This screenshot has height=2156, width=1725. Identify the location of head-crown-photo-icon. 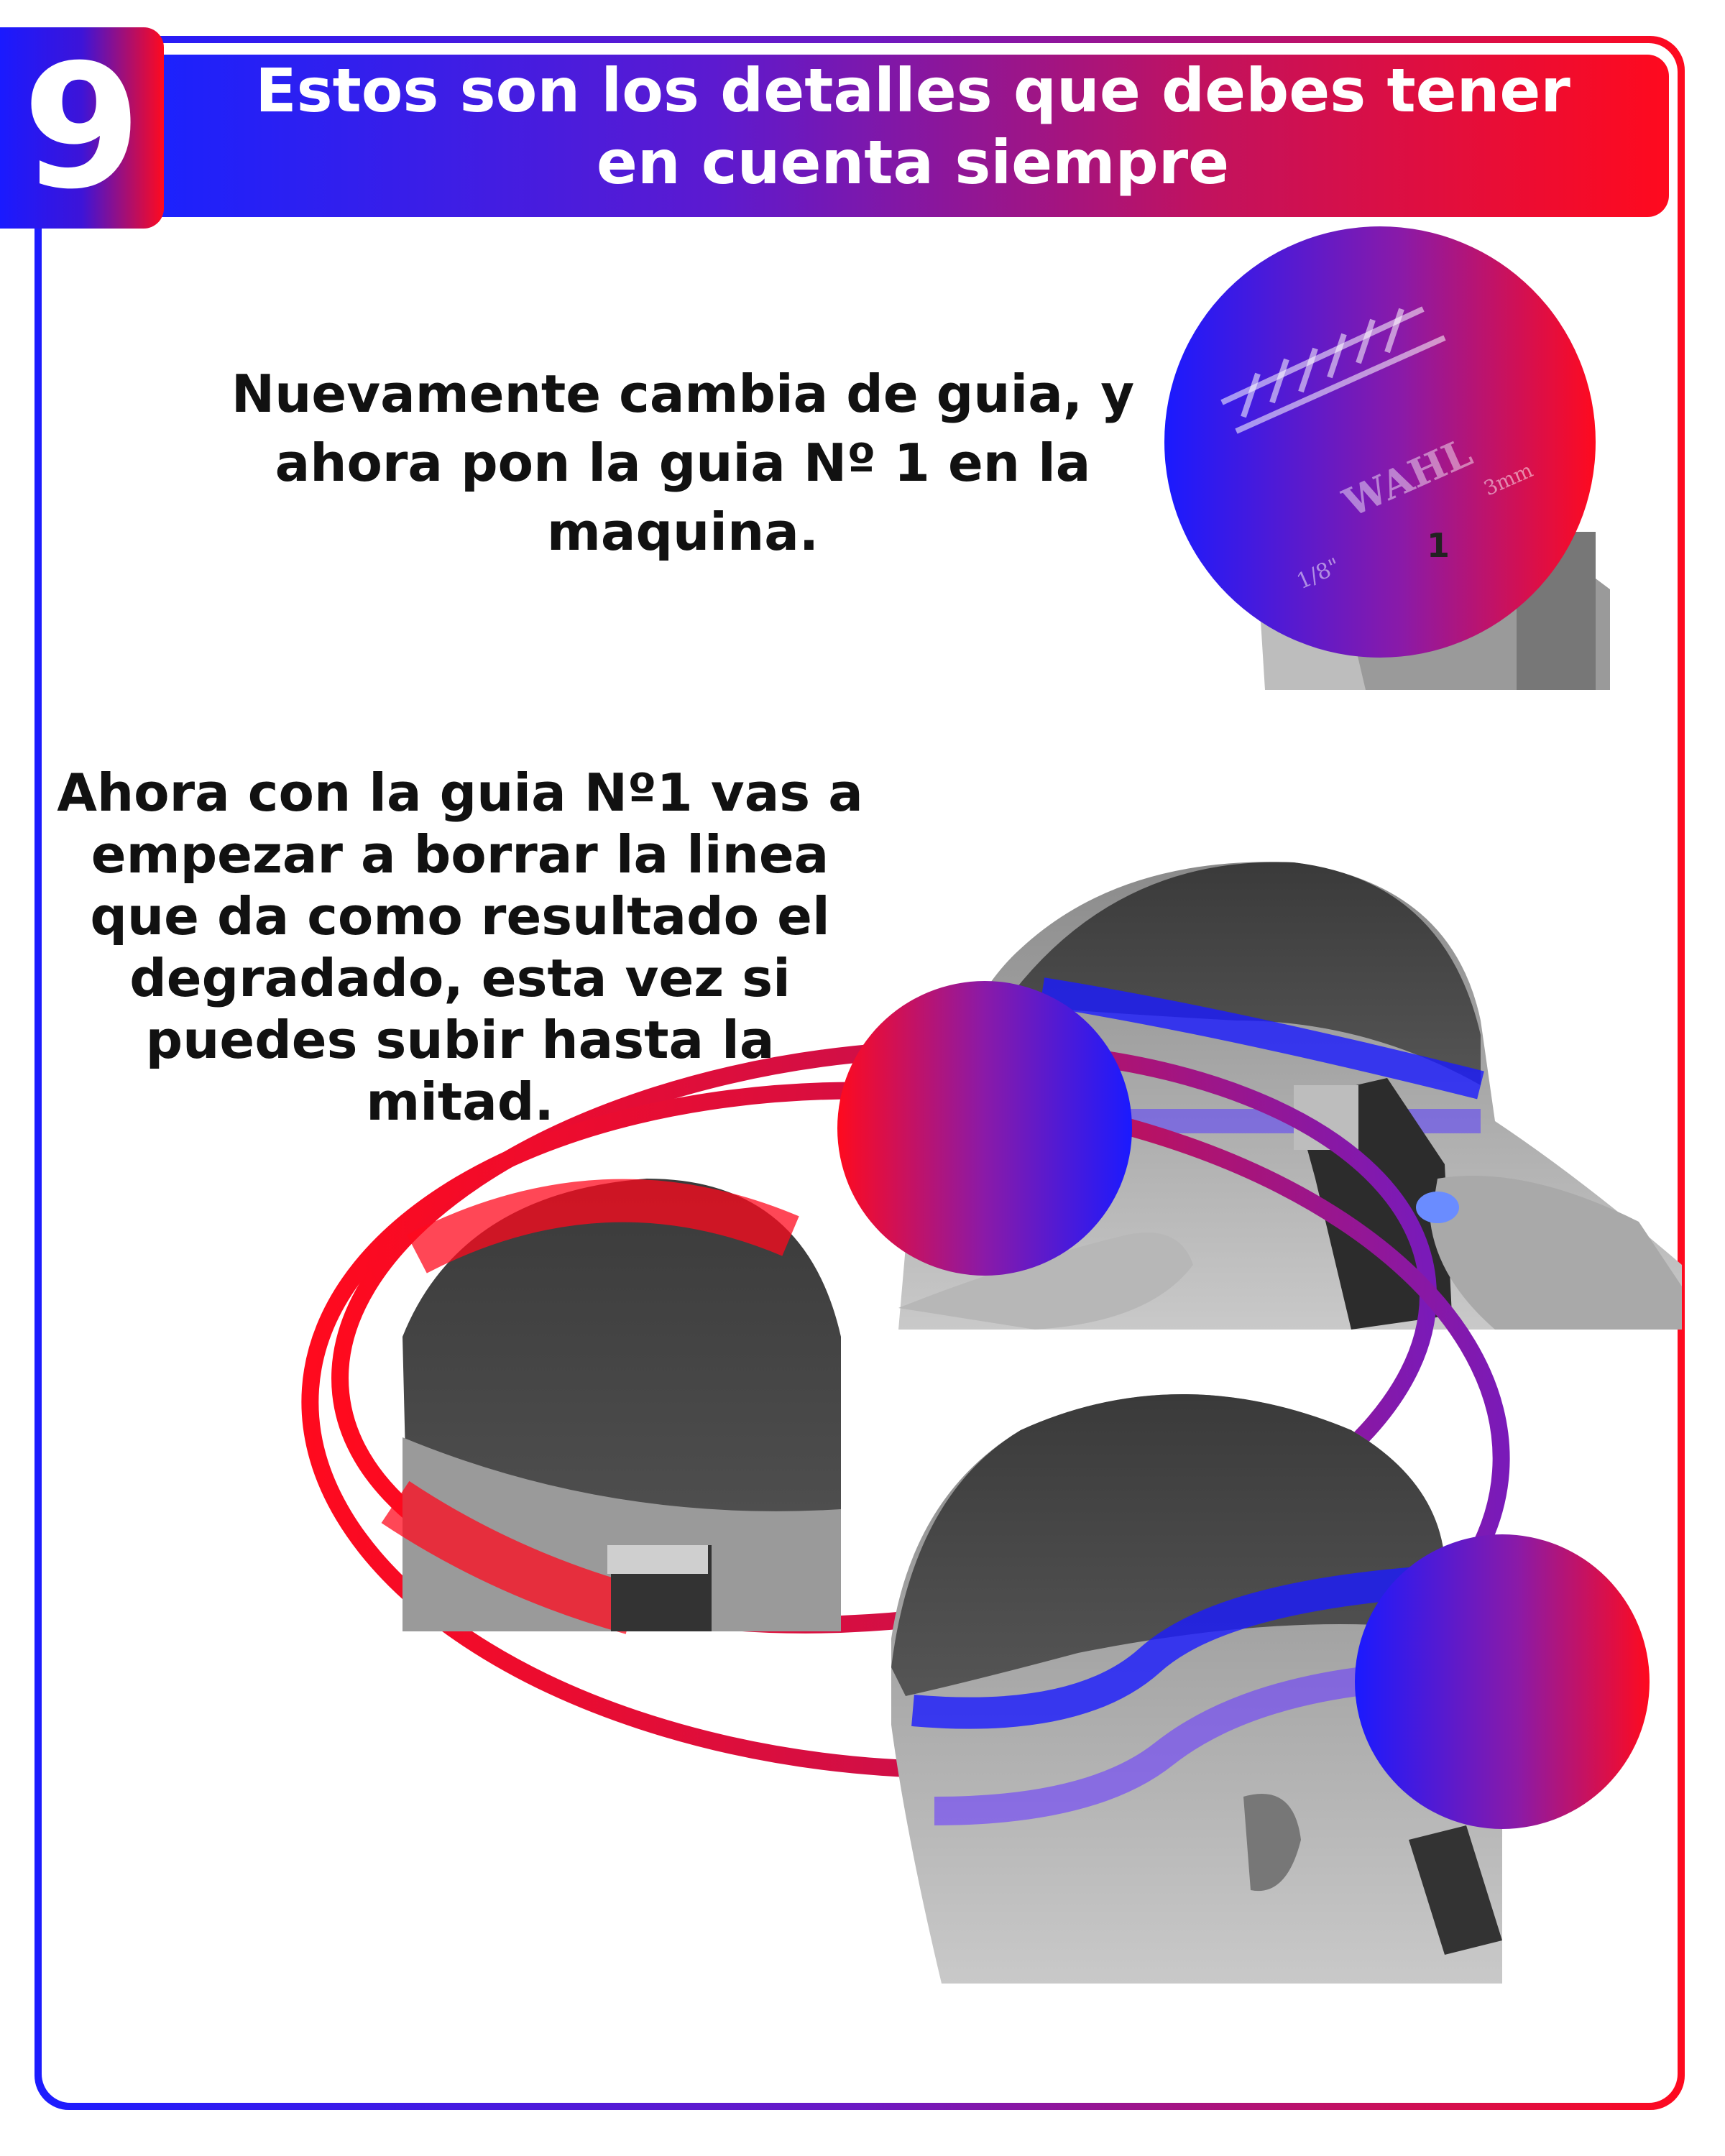
(611, 1406).